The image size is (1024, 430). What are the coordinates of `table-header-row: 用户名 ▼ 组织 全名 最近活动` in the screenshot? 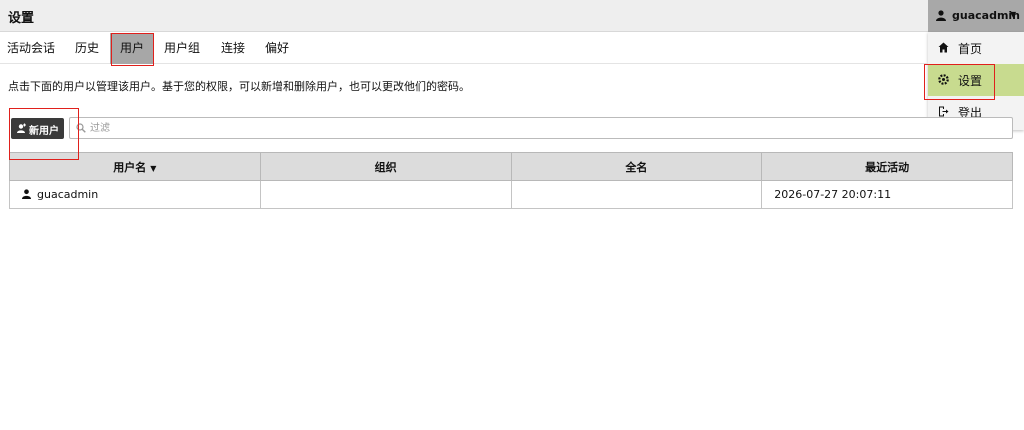 It's located at (511, 166).